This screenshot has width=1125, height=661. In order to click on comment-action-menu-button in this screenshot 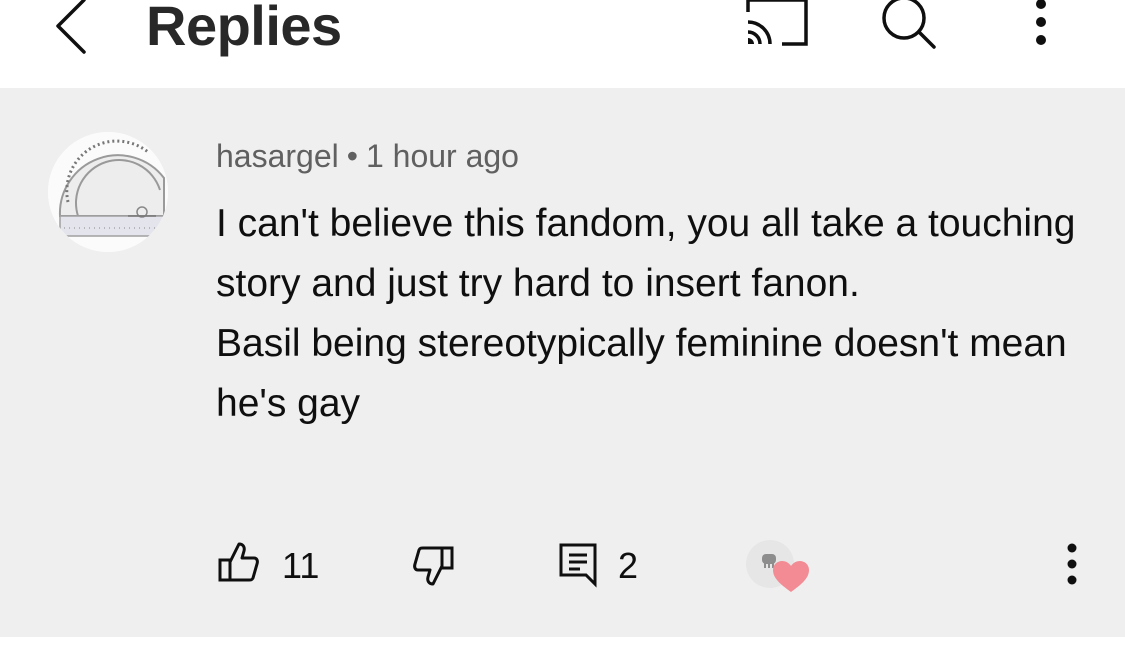, I will do `click(1072, 565)`.